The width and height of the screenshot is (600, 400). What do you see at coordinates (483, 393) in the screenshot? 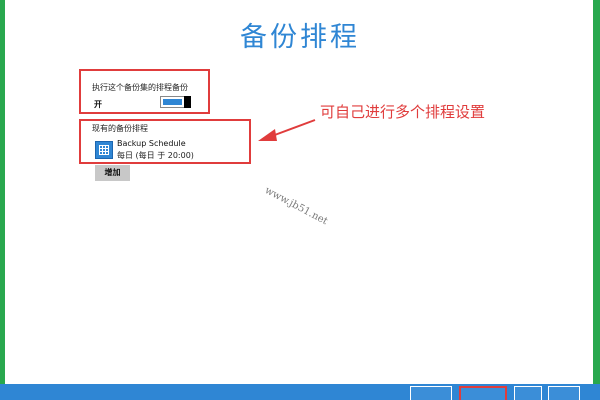
I see `next-button` at bounding box center [483, 393].